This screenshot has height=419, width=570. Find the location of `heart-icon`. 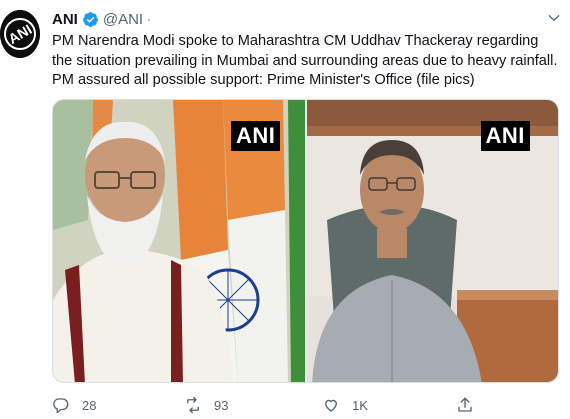

heart-icon is located at coordinates (331, 405).